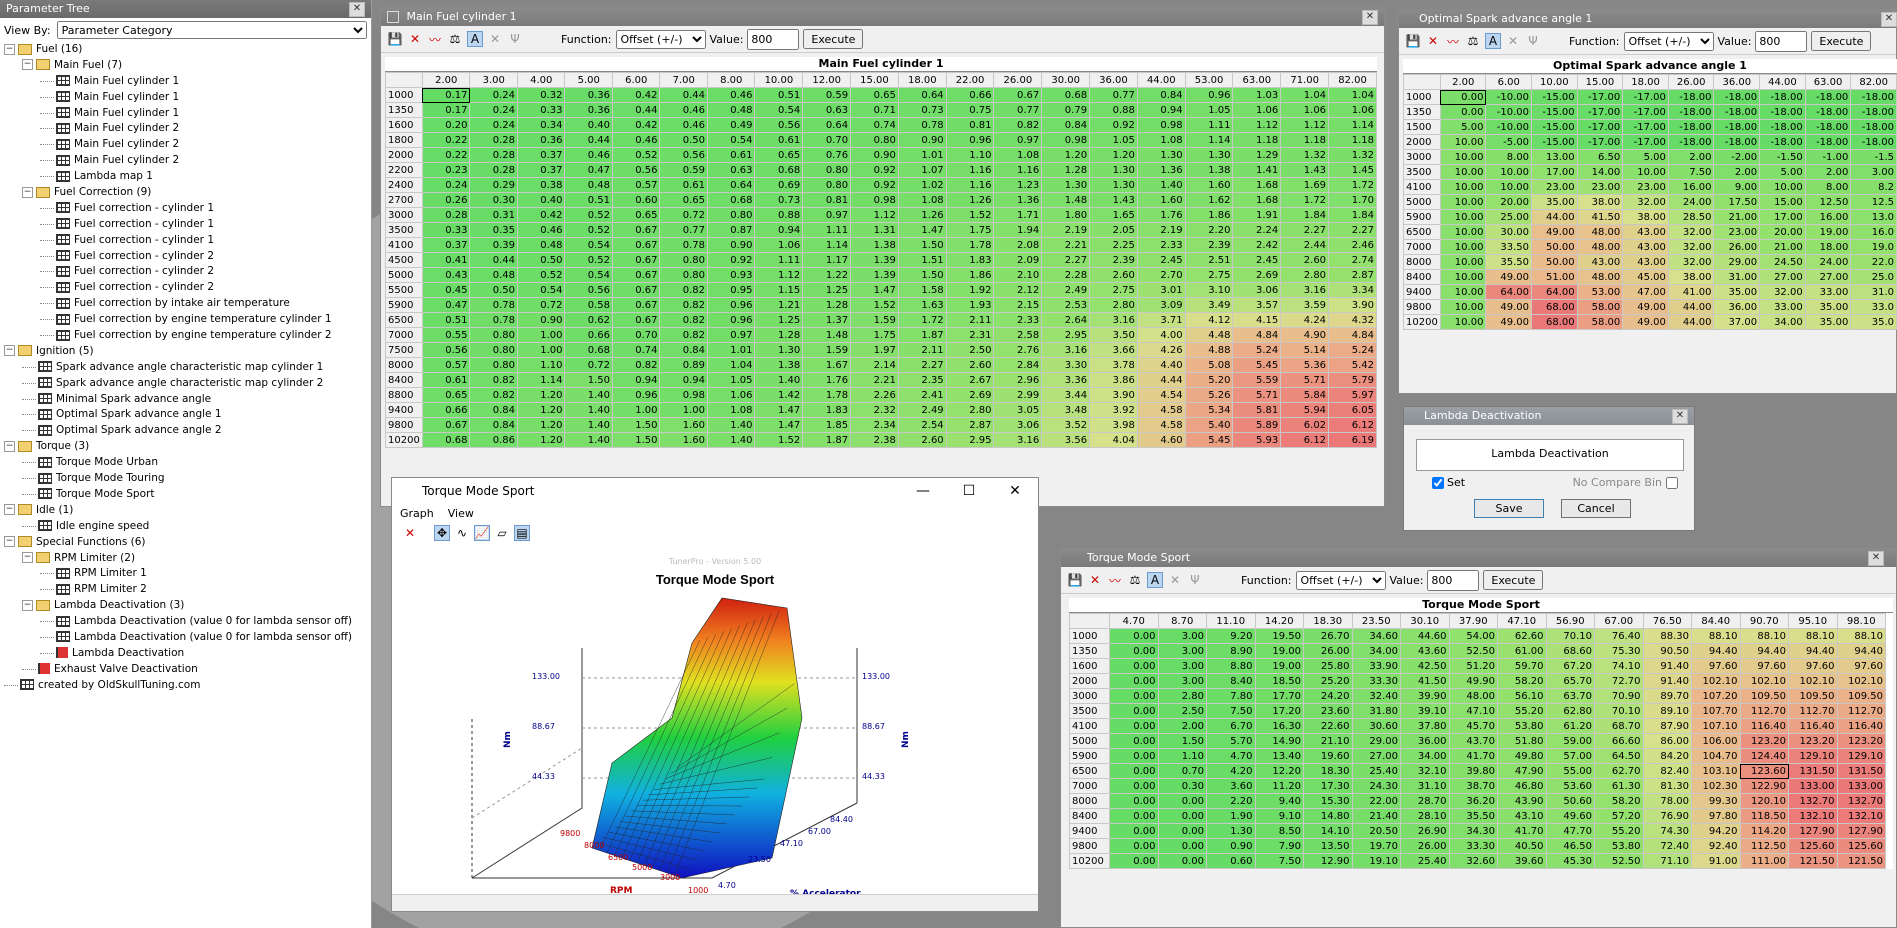 The image size is (1897, 928). Describe the element at coordinates (1600, 292) in the screenshot. I see `table-cell: 53.00` at that location.